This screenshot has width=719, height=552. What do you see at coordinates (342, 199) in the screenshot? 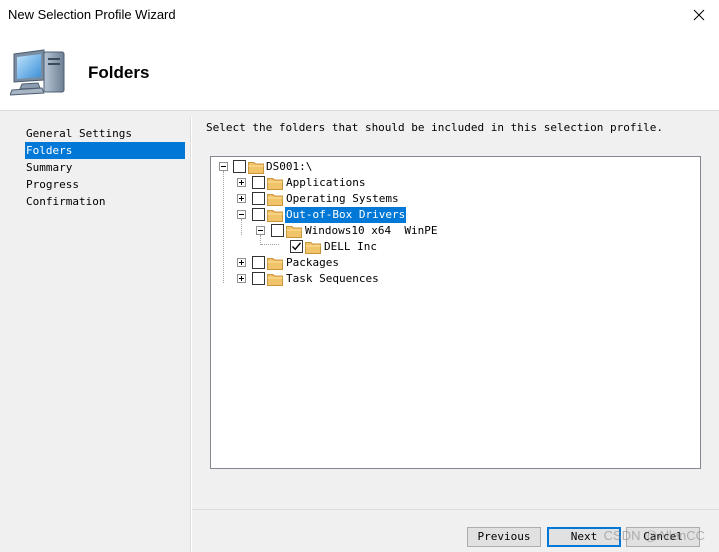
I see `tree-node-label: Operating Systems` at bounding box center [342, 199].